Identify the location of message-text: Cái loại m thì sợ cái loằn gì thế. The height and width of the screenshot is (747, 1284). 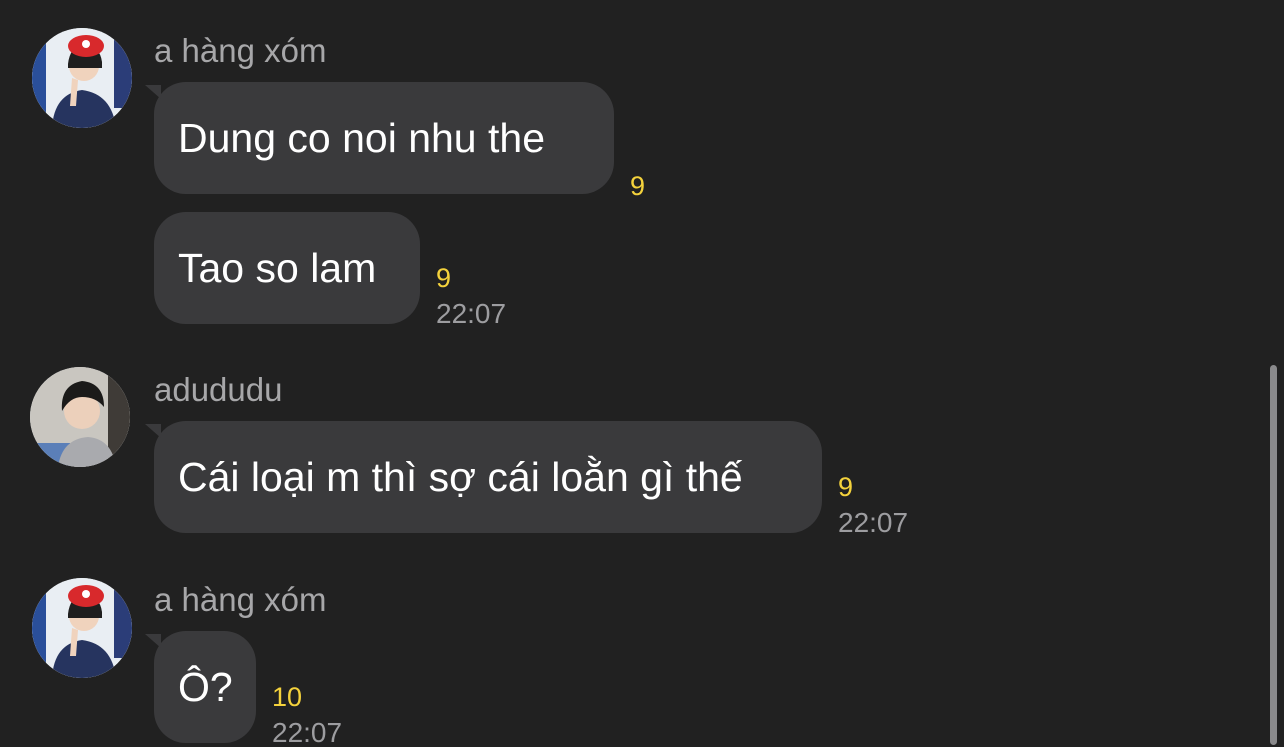
(460, 476).